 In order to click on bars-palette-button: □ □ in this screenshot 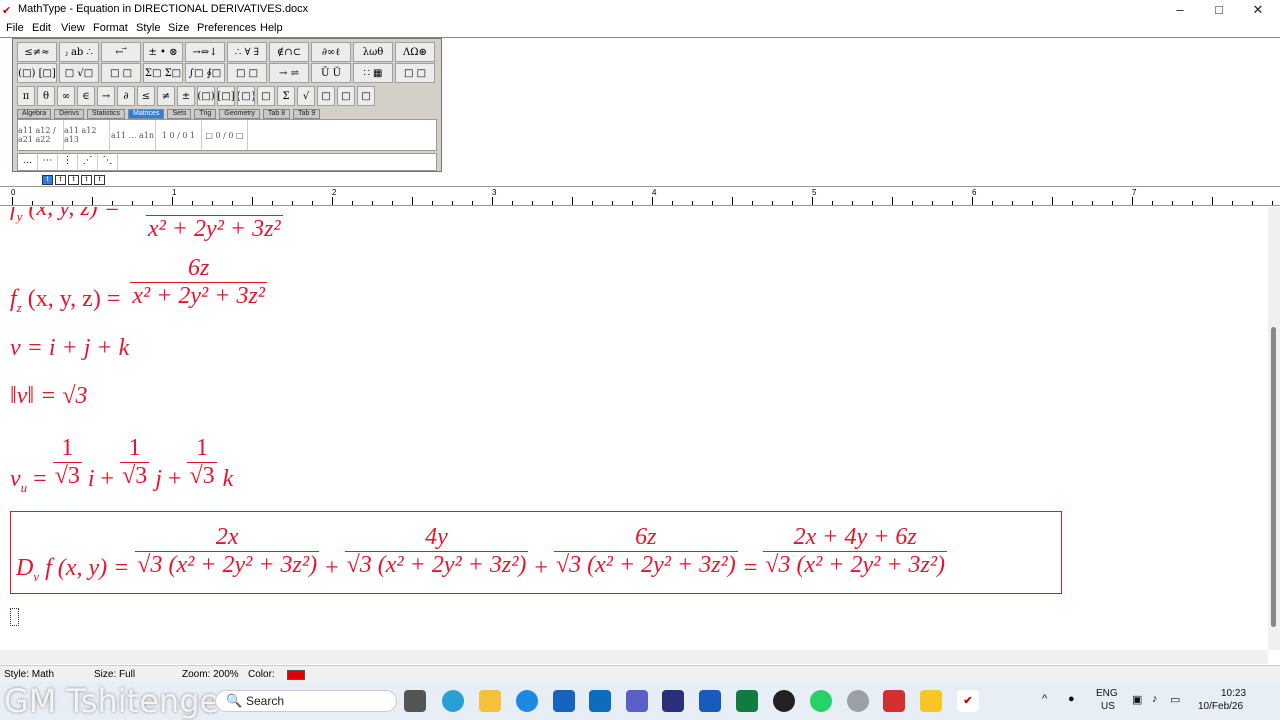, I will do `click(247, 73)`.